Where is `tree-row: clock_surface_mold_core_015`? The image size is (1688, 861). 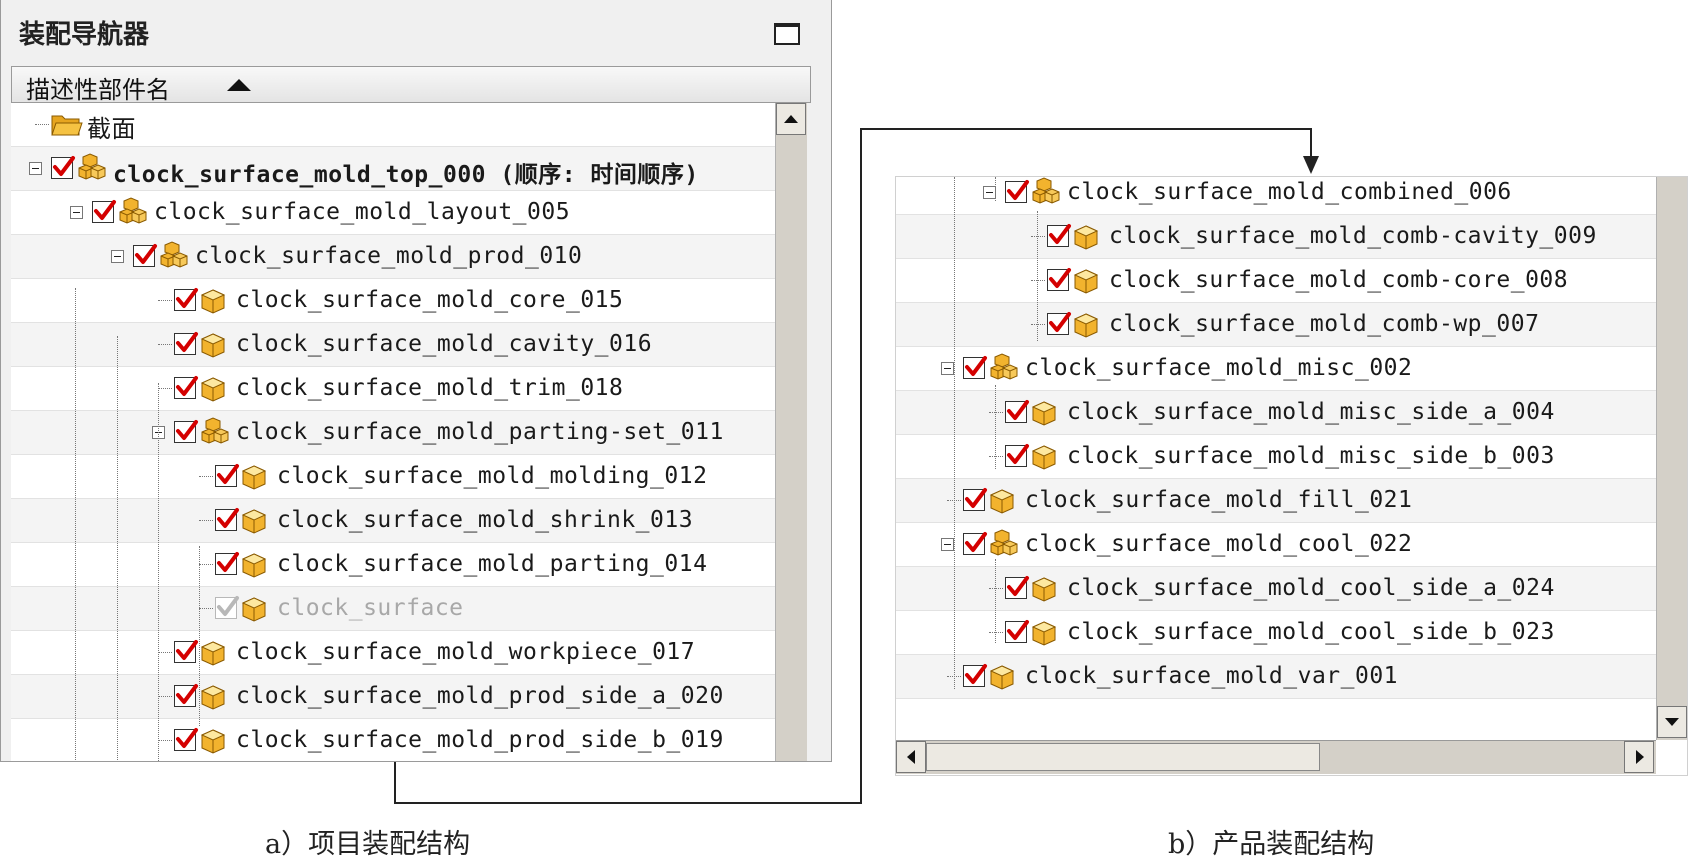 tree-row: clock_surface_mold_core_015 is located at coordinates (393, 301).